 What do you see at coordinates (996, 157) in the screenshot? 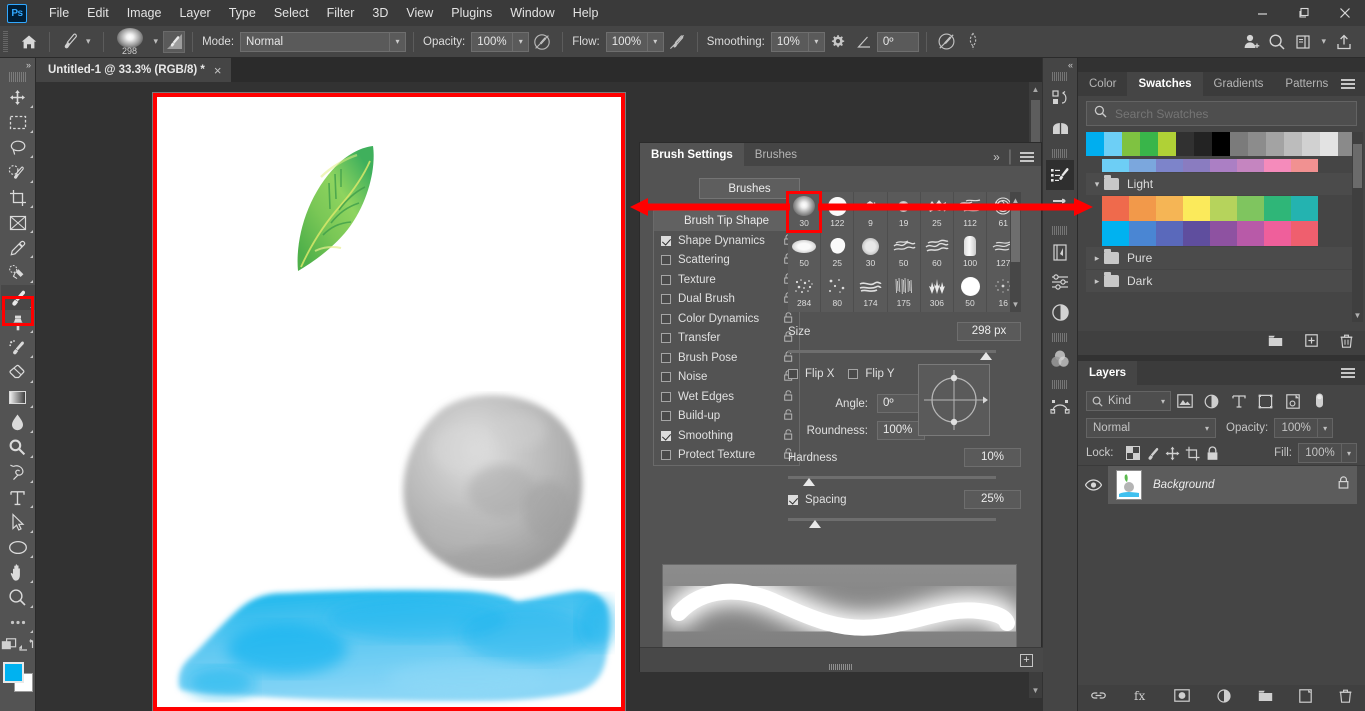
I see `double-chevron-right-icon: »` at bounding box center [996, 157].